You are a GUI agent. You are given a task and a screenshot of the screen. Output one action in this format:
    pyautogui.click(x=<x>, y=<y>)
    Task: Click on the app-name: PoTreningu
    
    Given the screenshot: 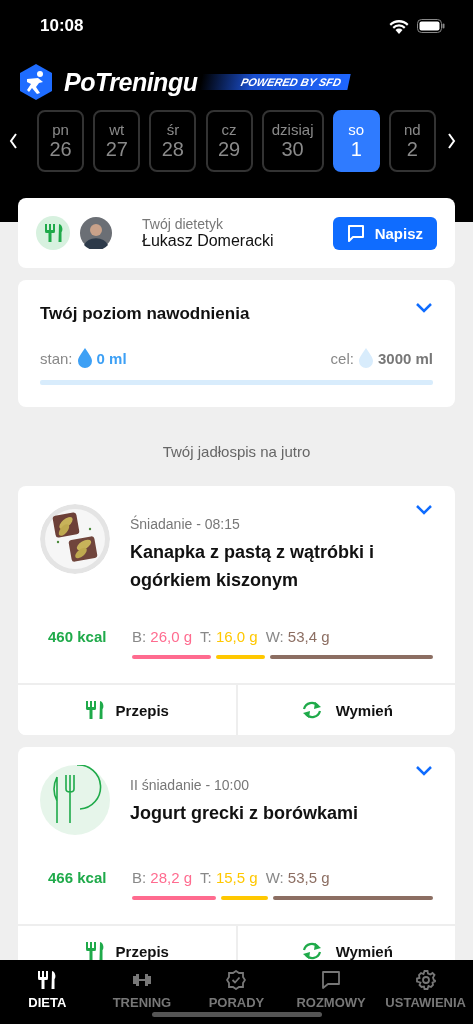 What is the action you would take?
    pyautogui.click(x=131, y=82)
    